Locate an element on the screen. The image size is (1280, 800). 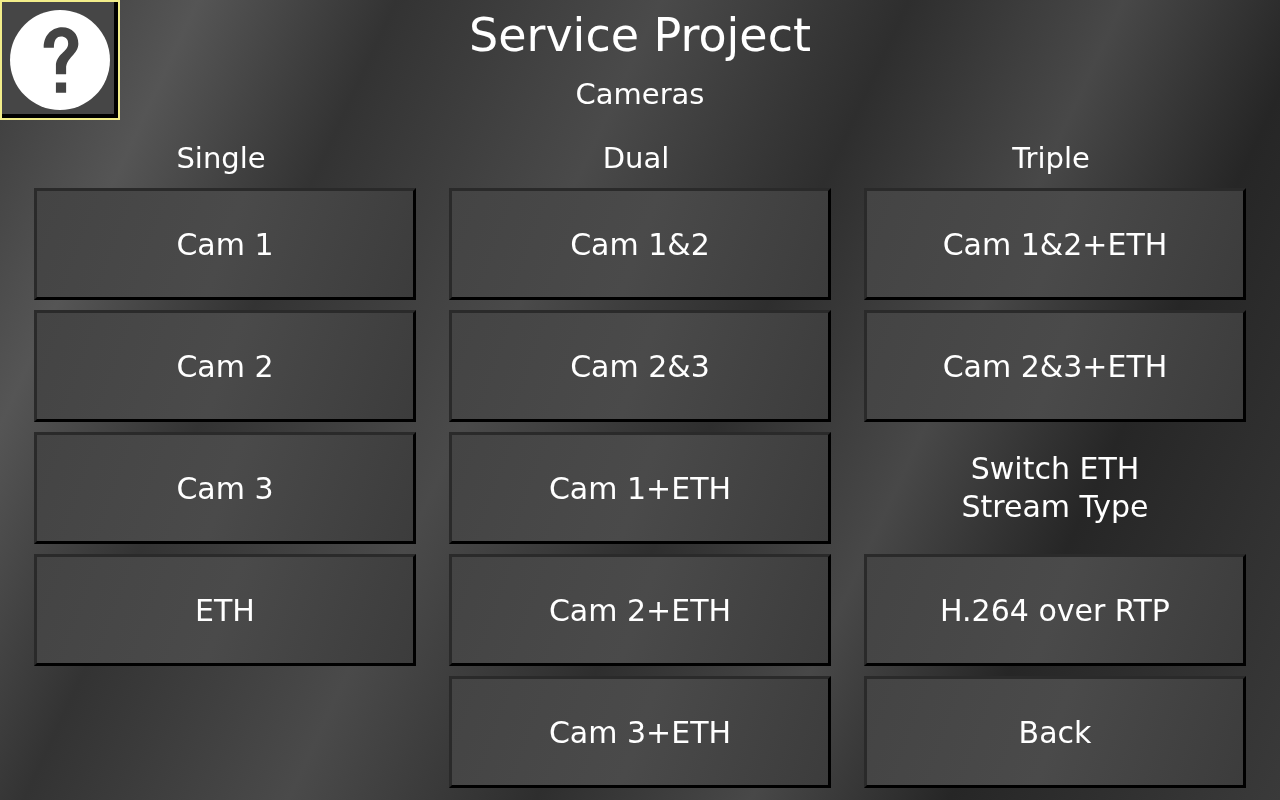
option-button: Cam 2 is located at coordinates (225, 366).